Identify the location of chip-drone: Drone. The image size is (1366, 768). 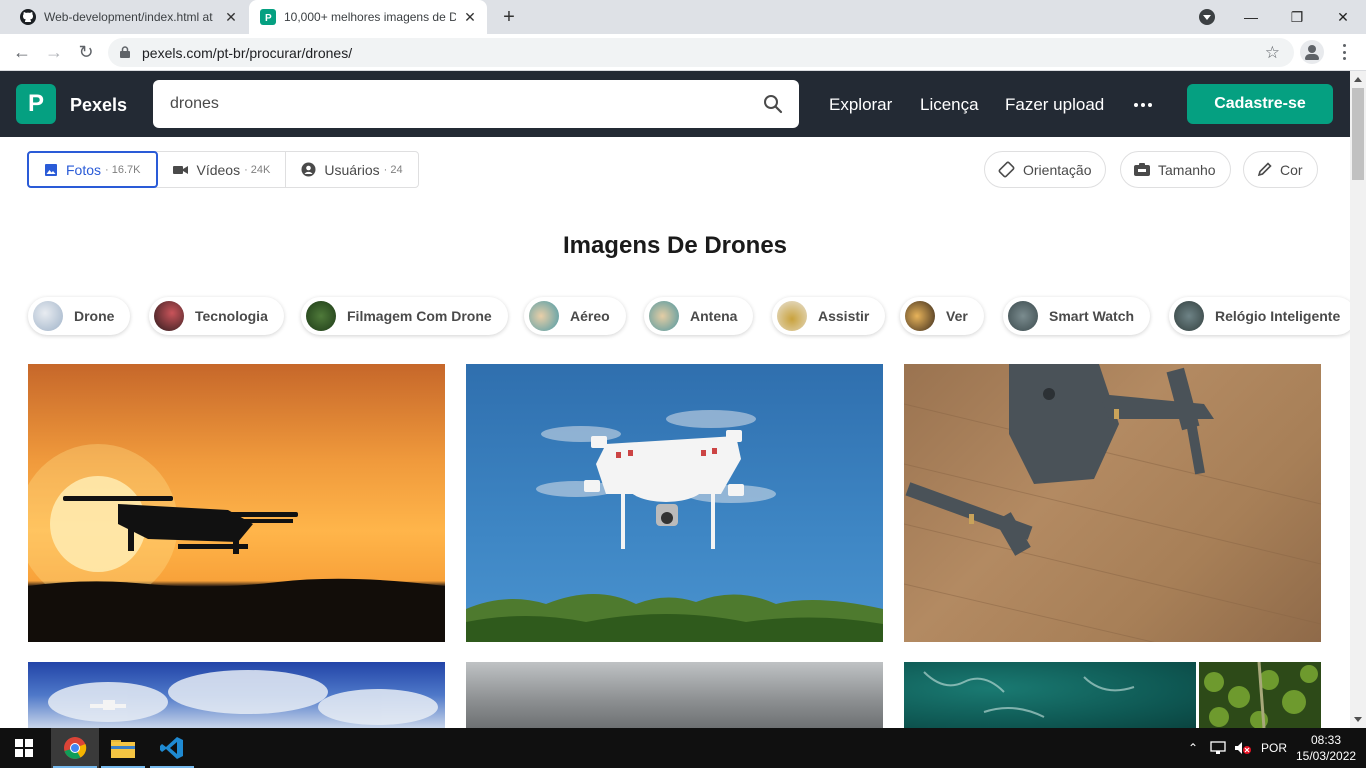
(79, 316).